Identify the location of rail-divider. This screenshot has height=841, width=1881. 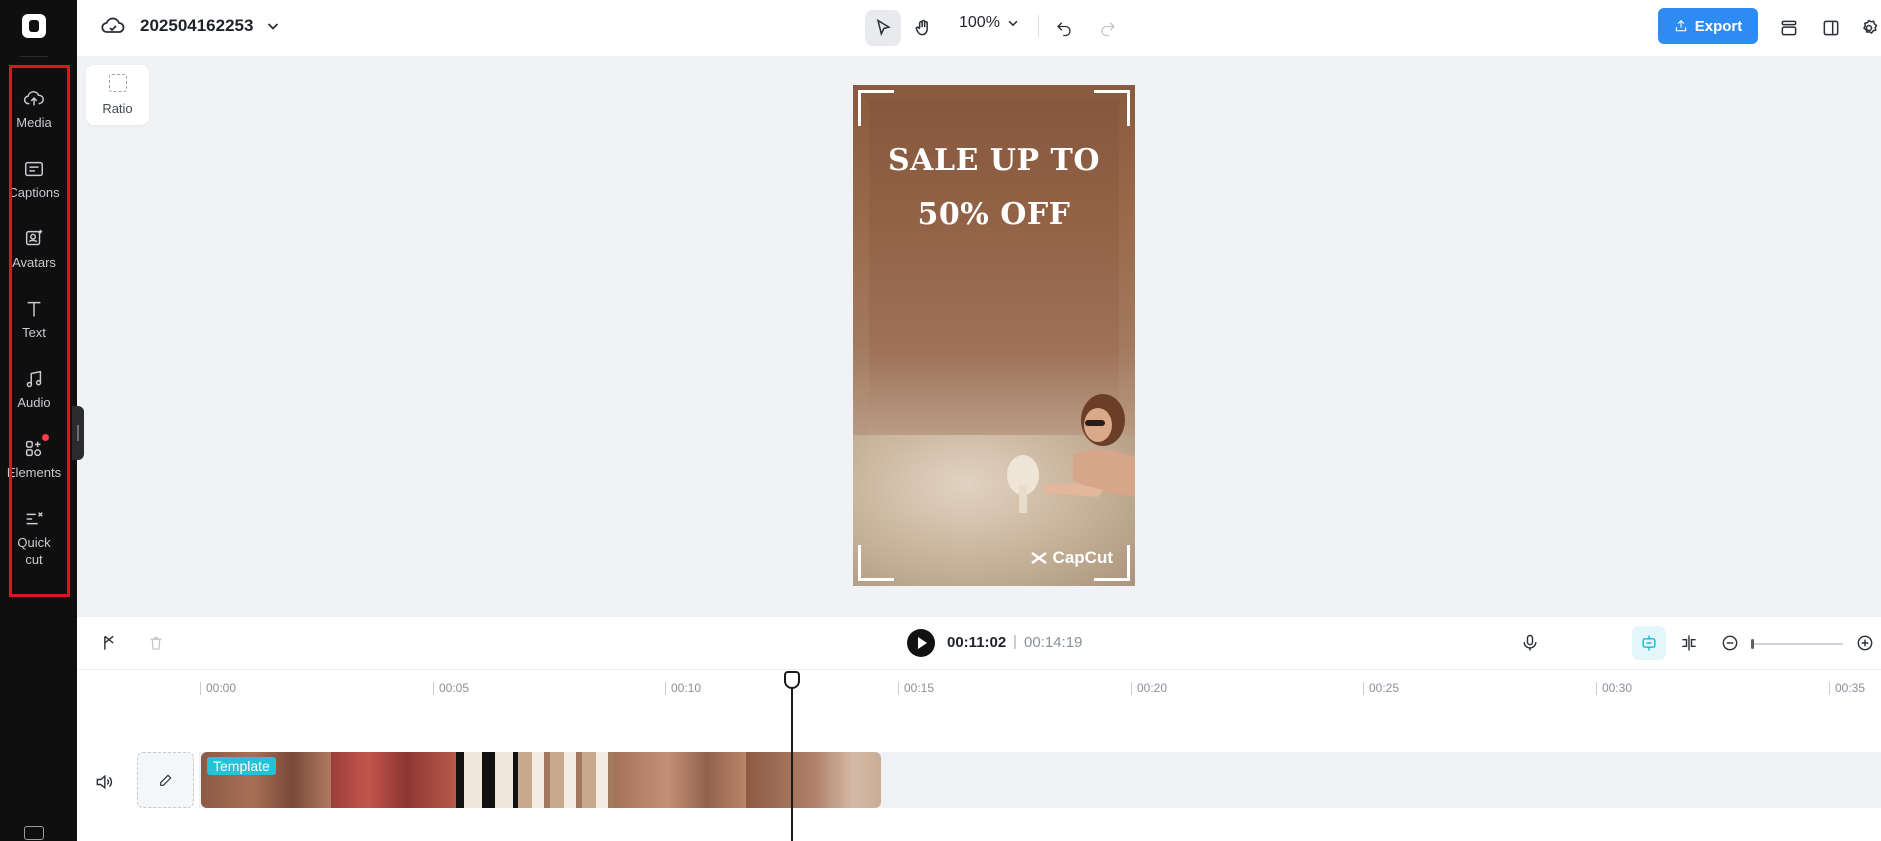
(34, 56).